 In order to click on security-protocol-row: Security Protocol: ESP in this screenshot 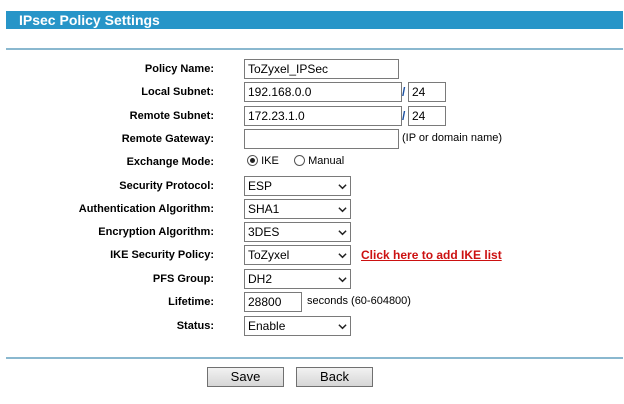, I will do `click(312, 187)`.